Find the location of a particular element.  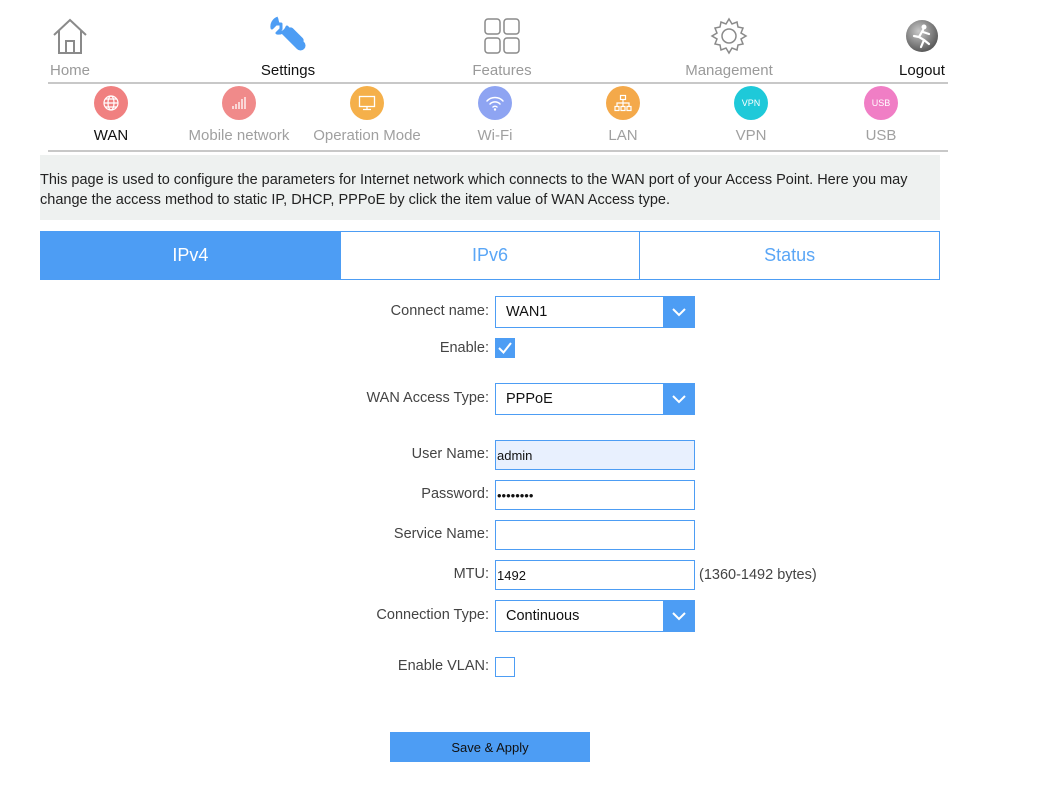

subnav-usb-label: USB is located at coordinates (881, 135).